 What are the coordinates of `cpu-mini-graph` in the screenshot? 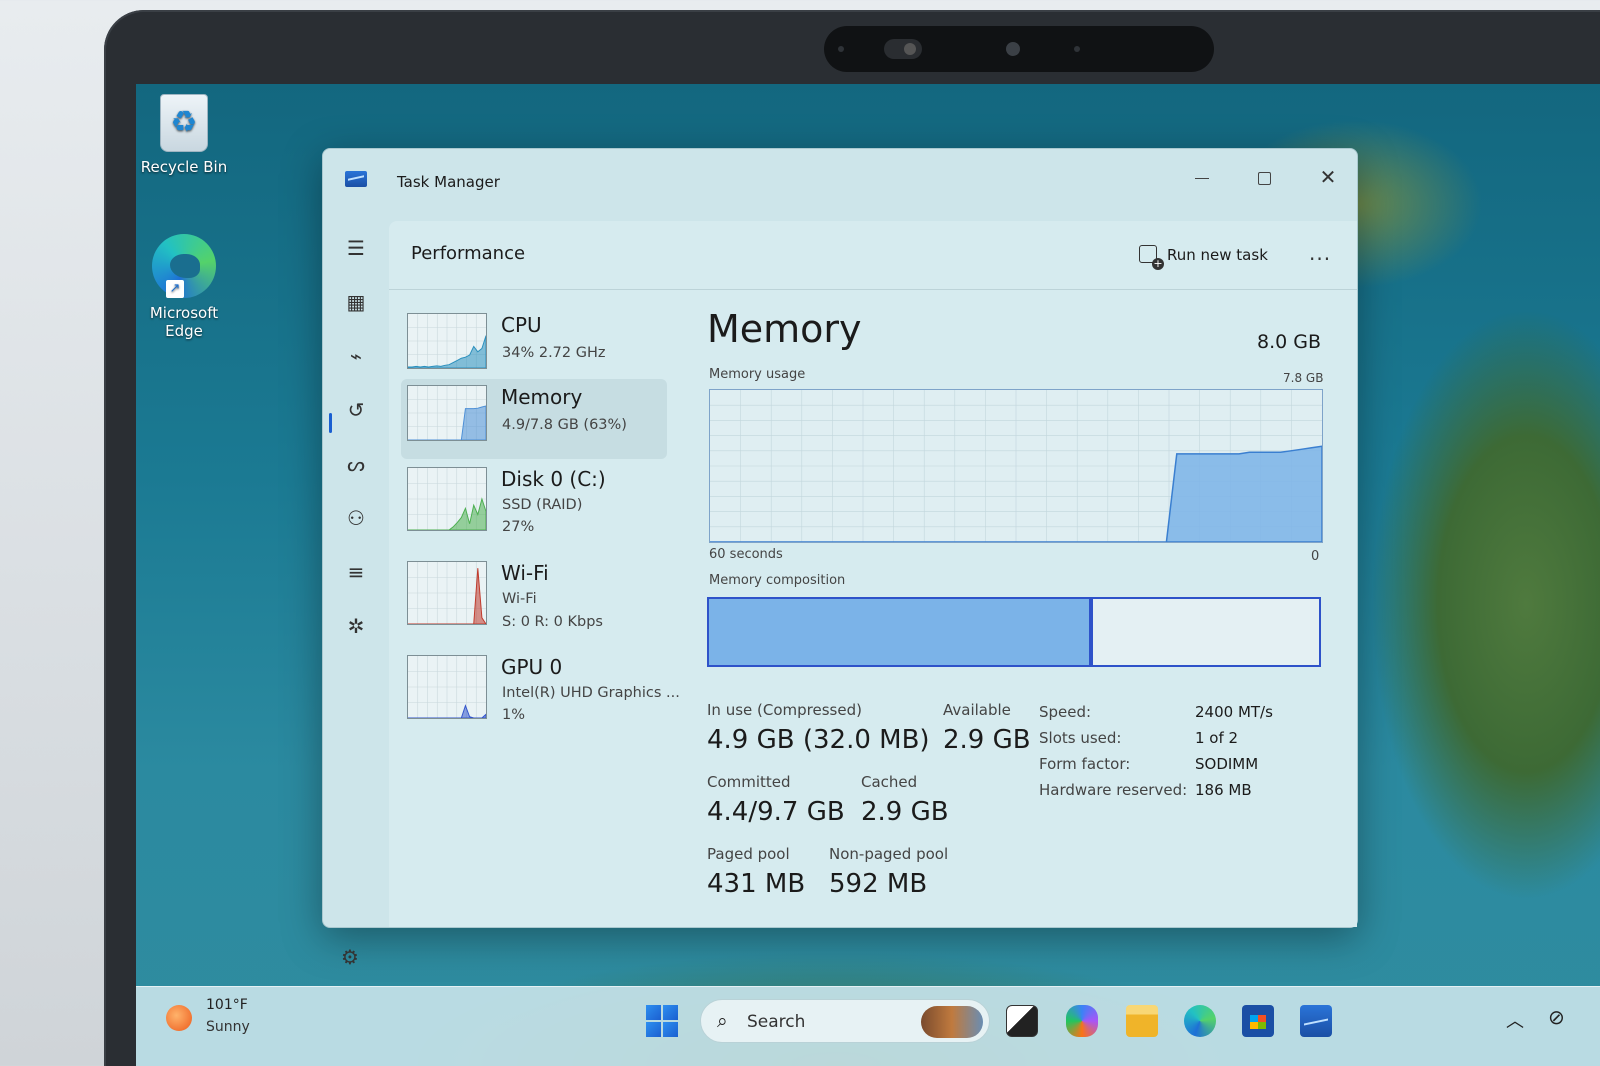 It's located at (447, 341).